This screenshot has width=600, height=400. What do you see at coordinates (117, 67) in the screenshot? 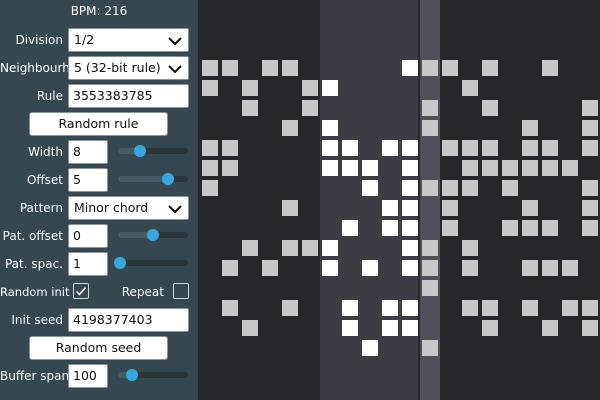
I see `neighbourhood-value: 5 (32-bit rule)` at bounding box center [117, 67].